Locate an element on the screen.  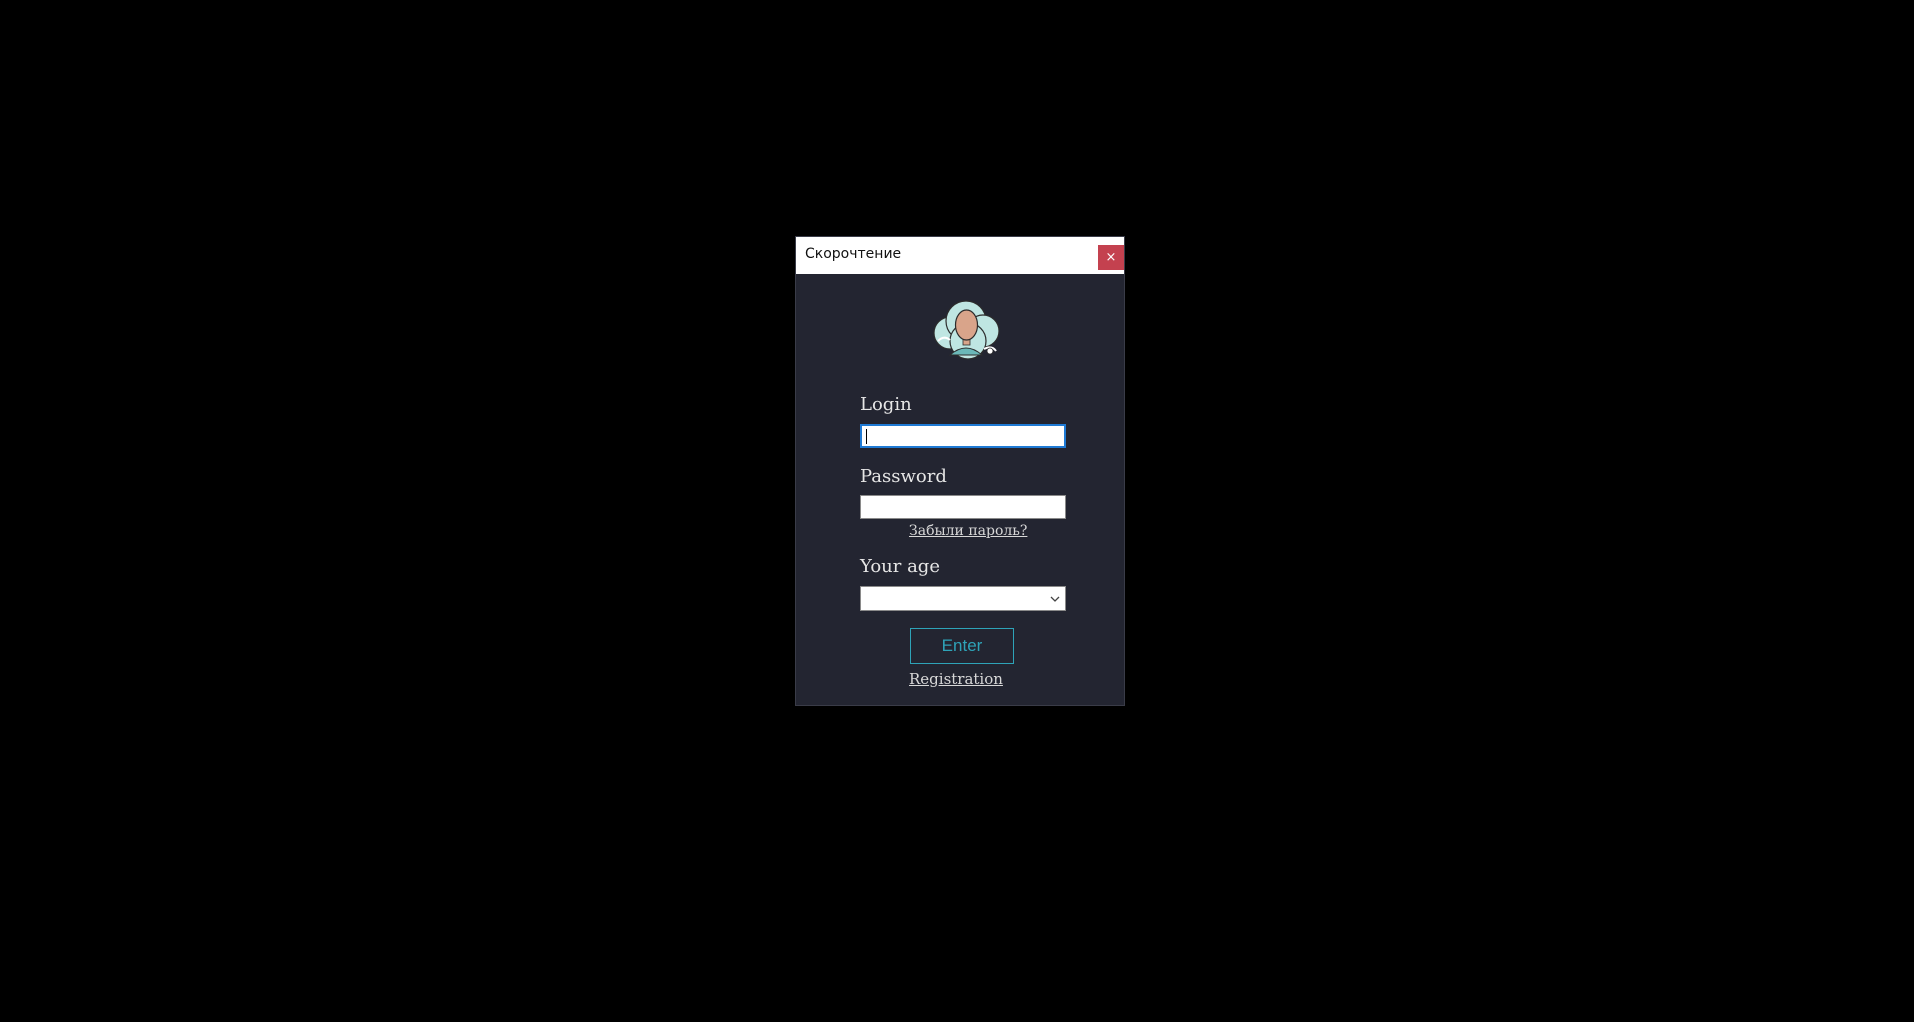
age-select is located at coordinates (963, 598).